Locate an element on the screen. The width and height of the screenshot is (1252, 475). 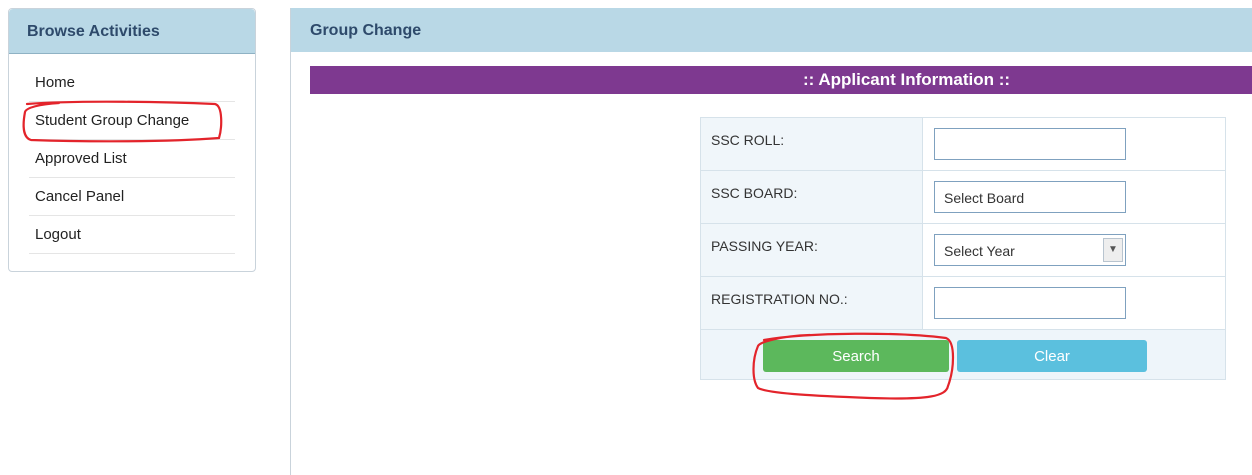
passing-year-selected: Select Year is located at coordinates (979, 251).